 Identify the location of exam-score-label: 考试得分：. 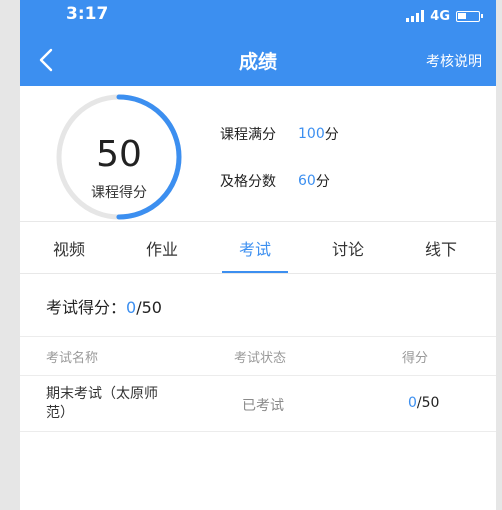
(86, 307).